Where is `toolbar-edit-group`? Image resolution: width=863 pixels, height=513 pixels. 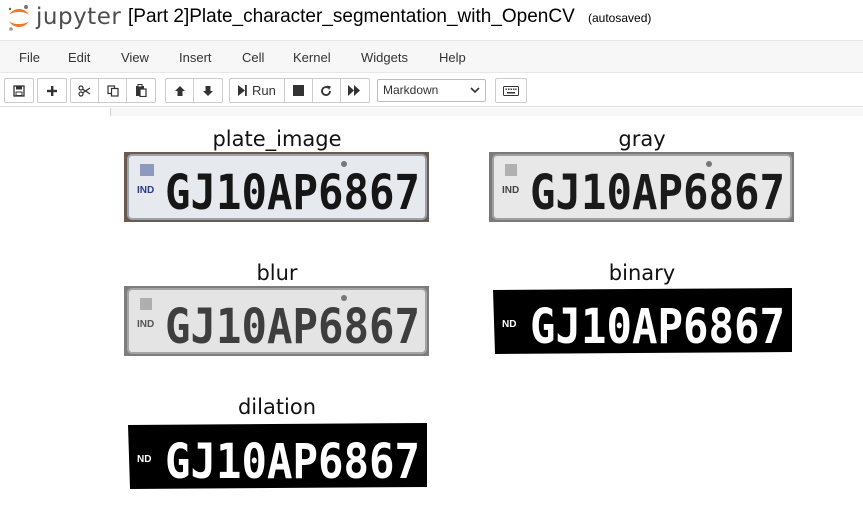
toolbar-edit-group is located at coordinates (113, 90).